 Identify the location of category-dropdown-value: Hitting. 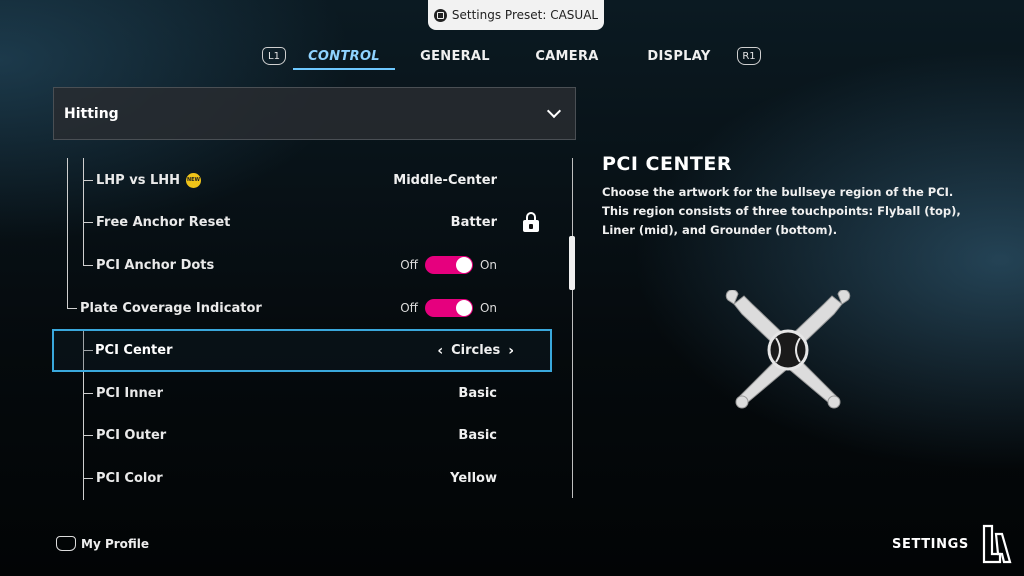
(91, 113).